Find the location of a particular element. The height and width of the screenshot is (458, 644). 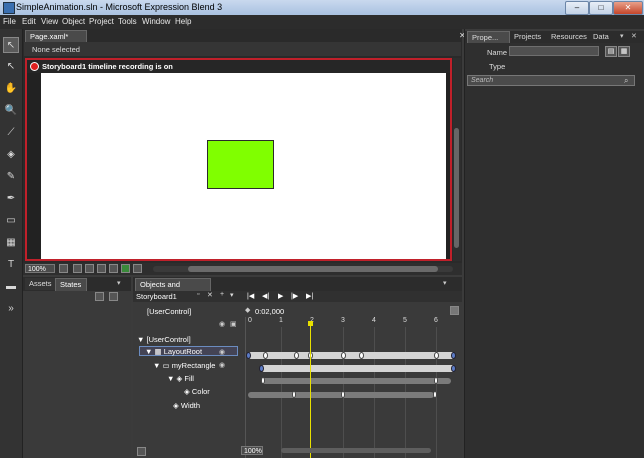

eyedropper-tool-icon: ⟋ is located at coordinates (11, 133).